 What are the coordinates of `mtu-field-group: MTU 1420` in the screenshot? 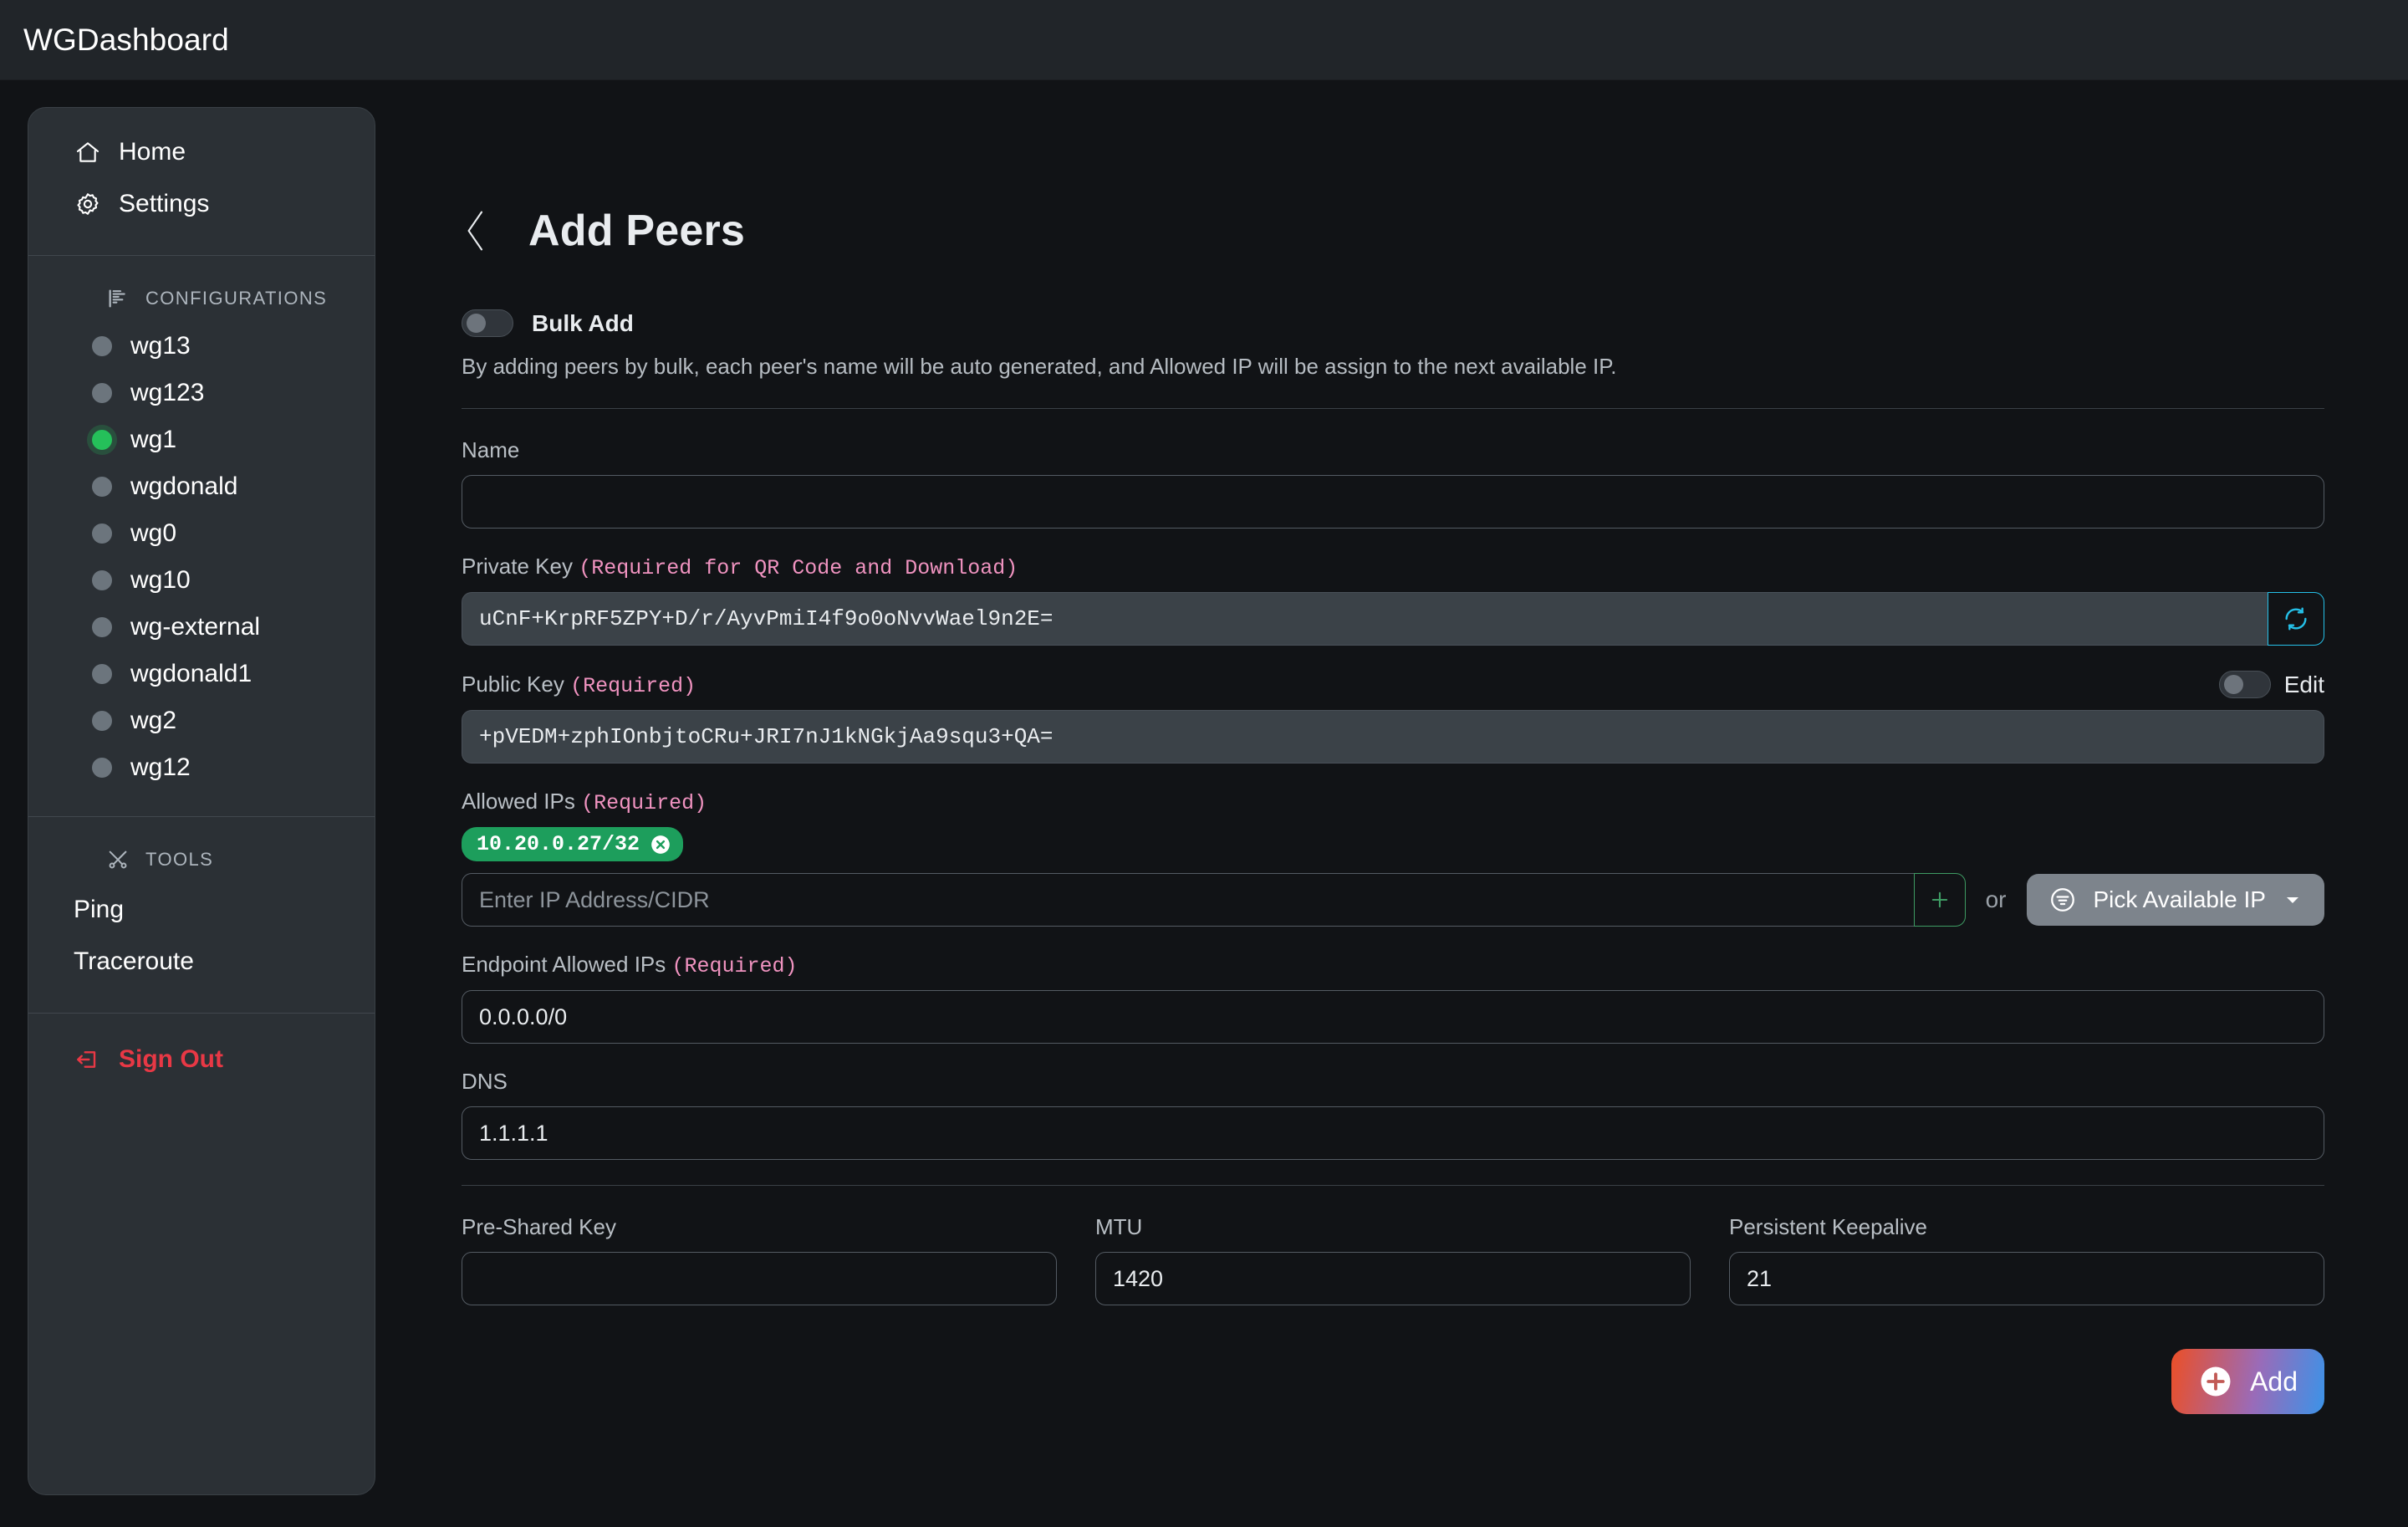 It's located at (1393, 1260).